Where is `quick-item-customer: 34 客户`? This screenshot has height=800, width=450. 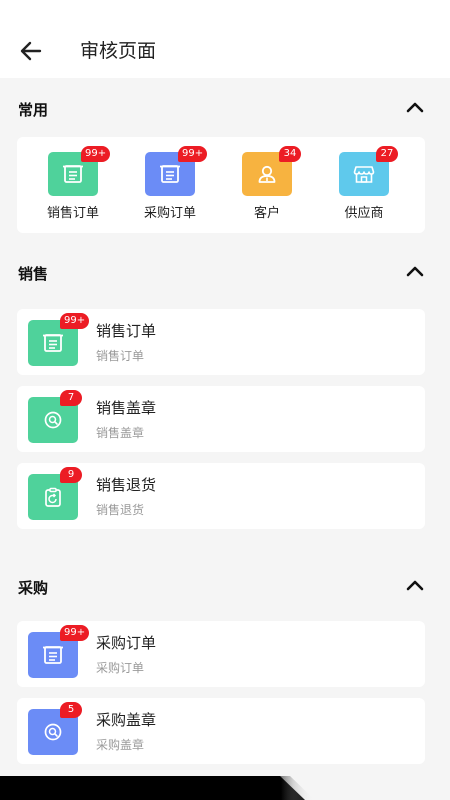 quick-item-customer: 34 客户 is located at coordinates (267, 185).